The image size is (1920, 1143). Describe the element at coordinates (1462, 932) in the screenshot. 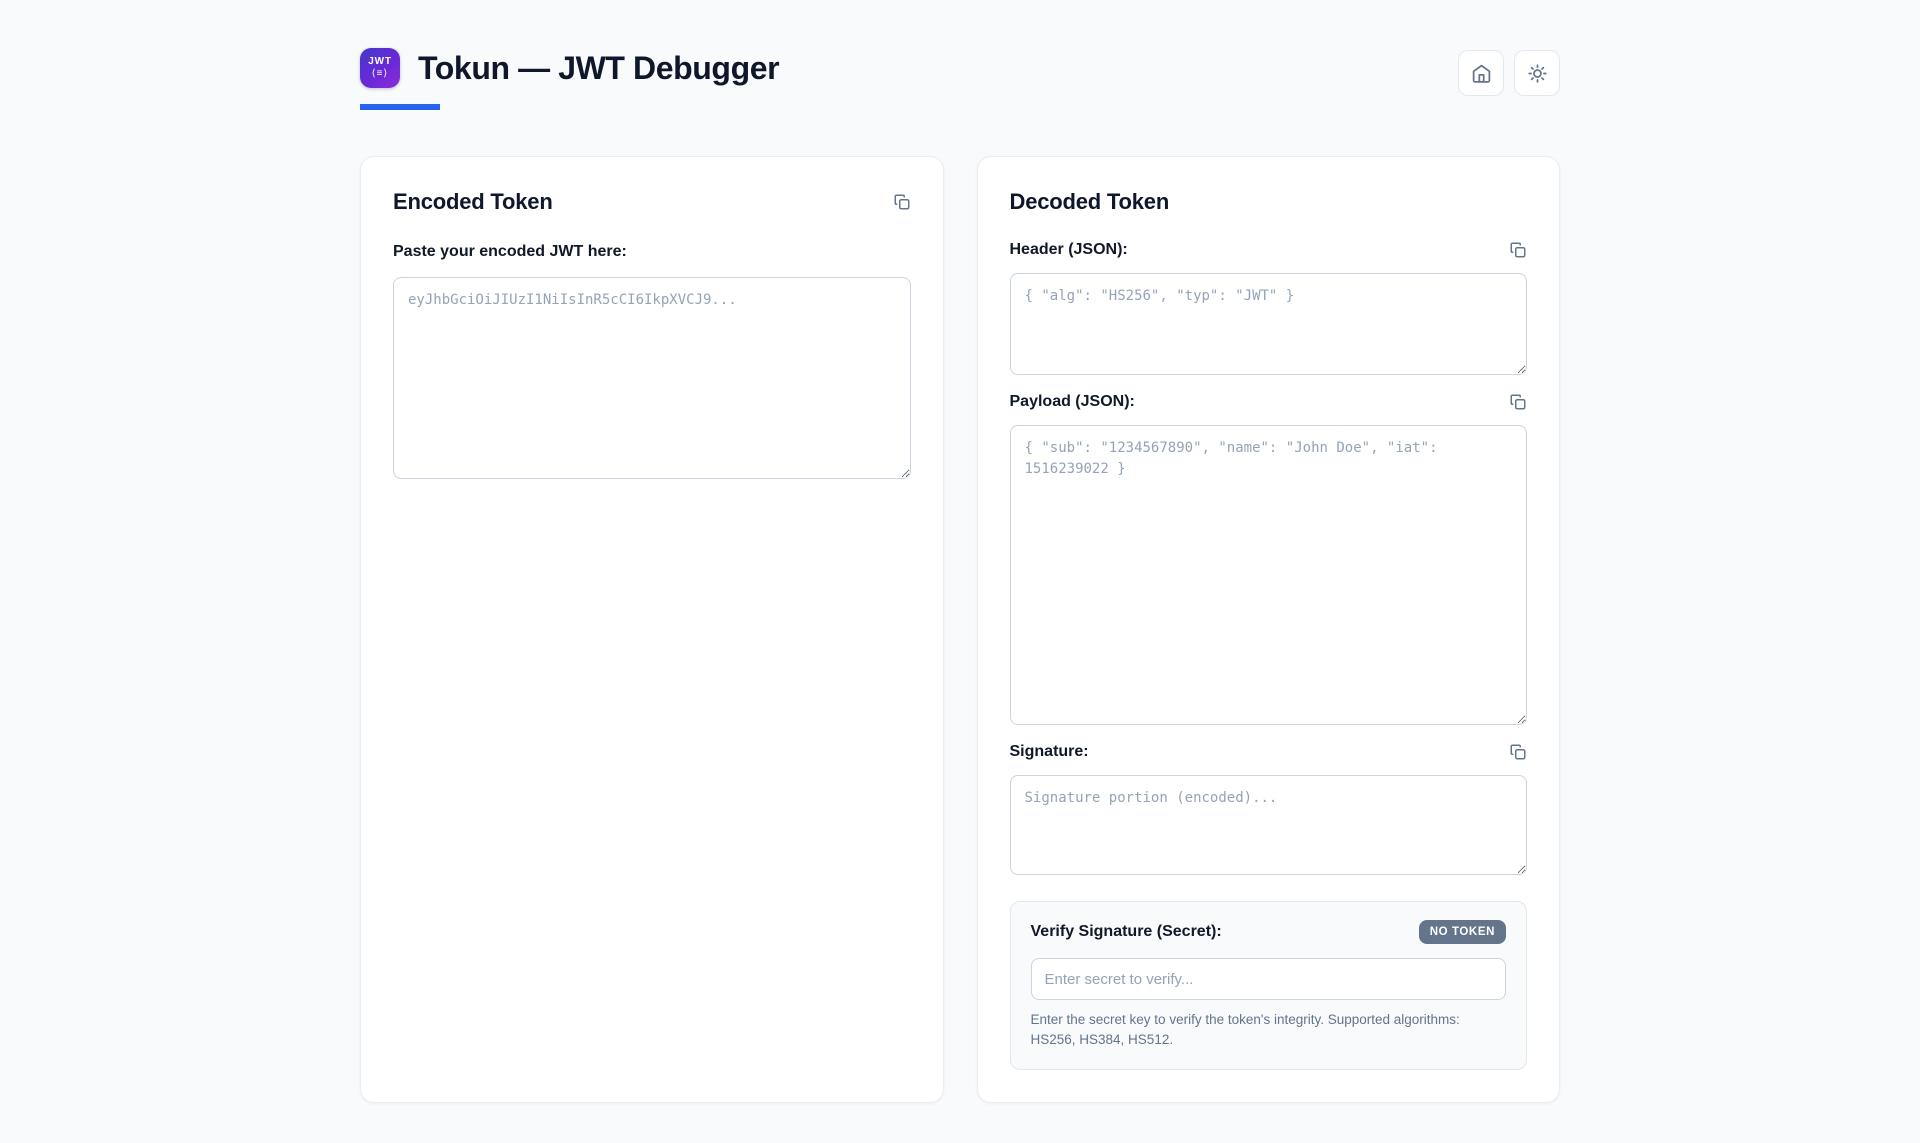

I see `verification-status-badge: NO TOKEN` at that location.